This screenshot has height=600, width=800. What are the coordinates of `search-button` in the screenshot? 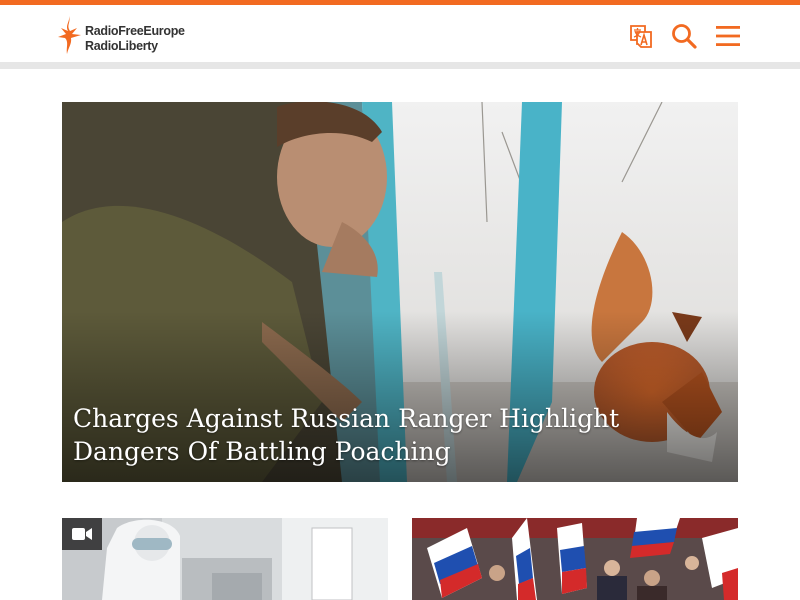 It's located at (684, 36).